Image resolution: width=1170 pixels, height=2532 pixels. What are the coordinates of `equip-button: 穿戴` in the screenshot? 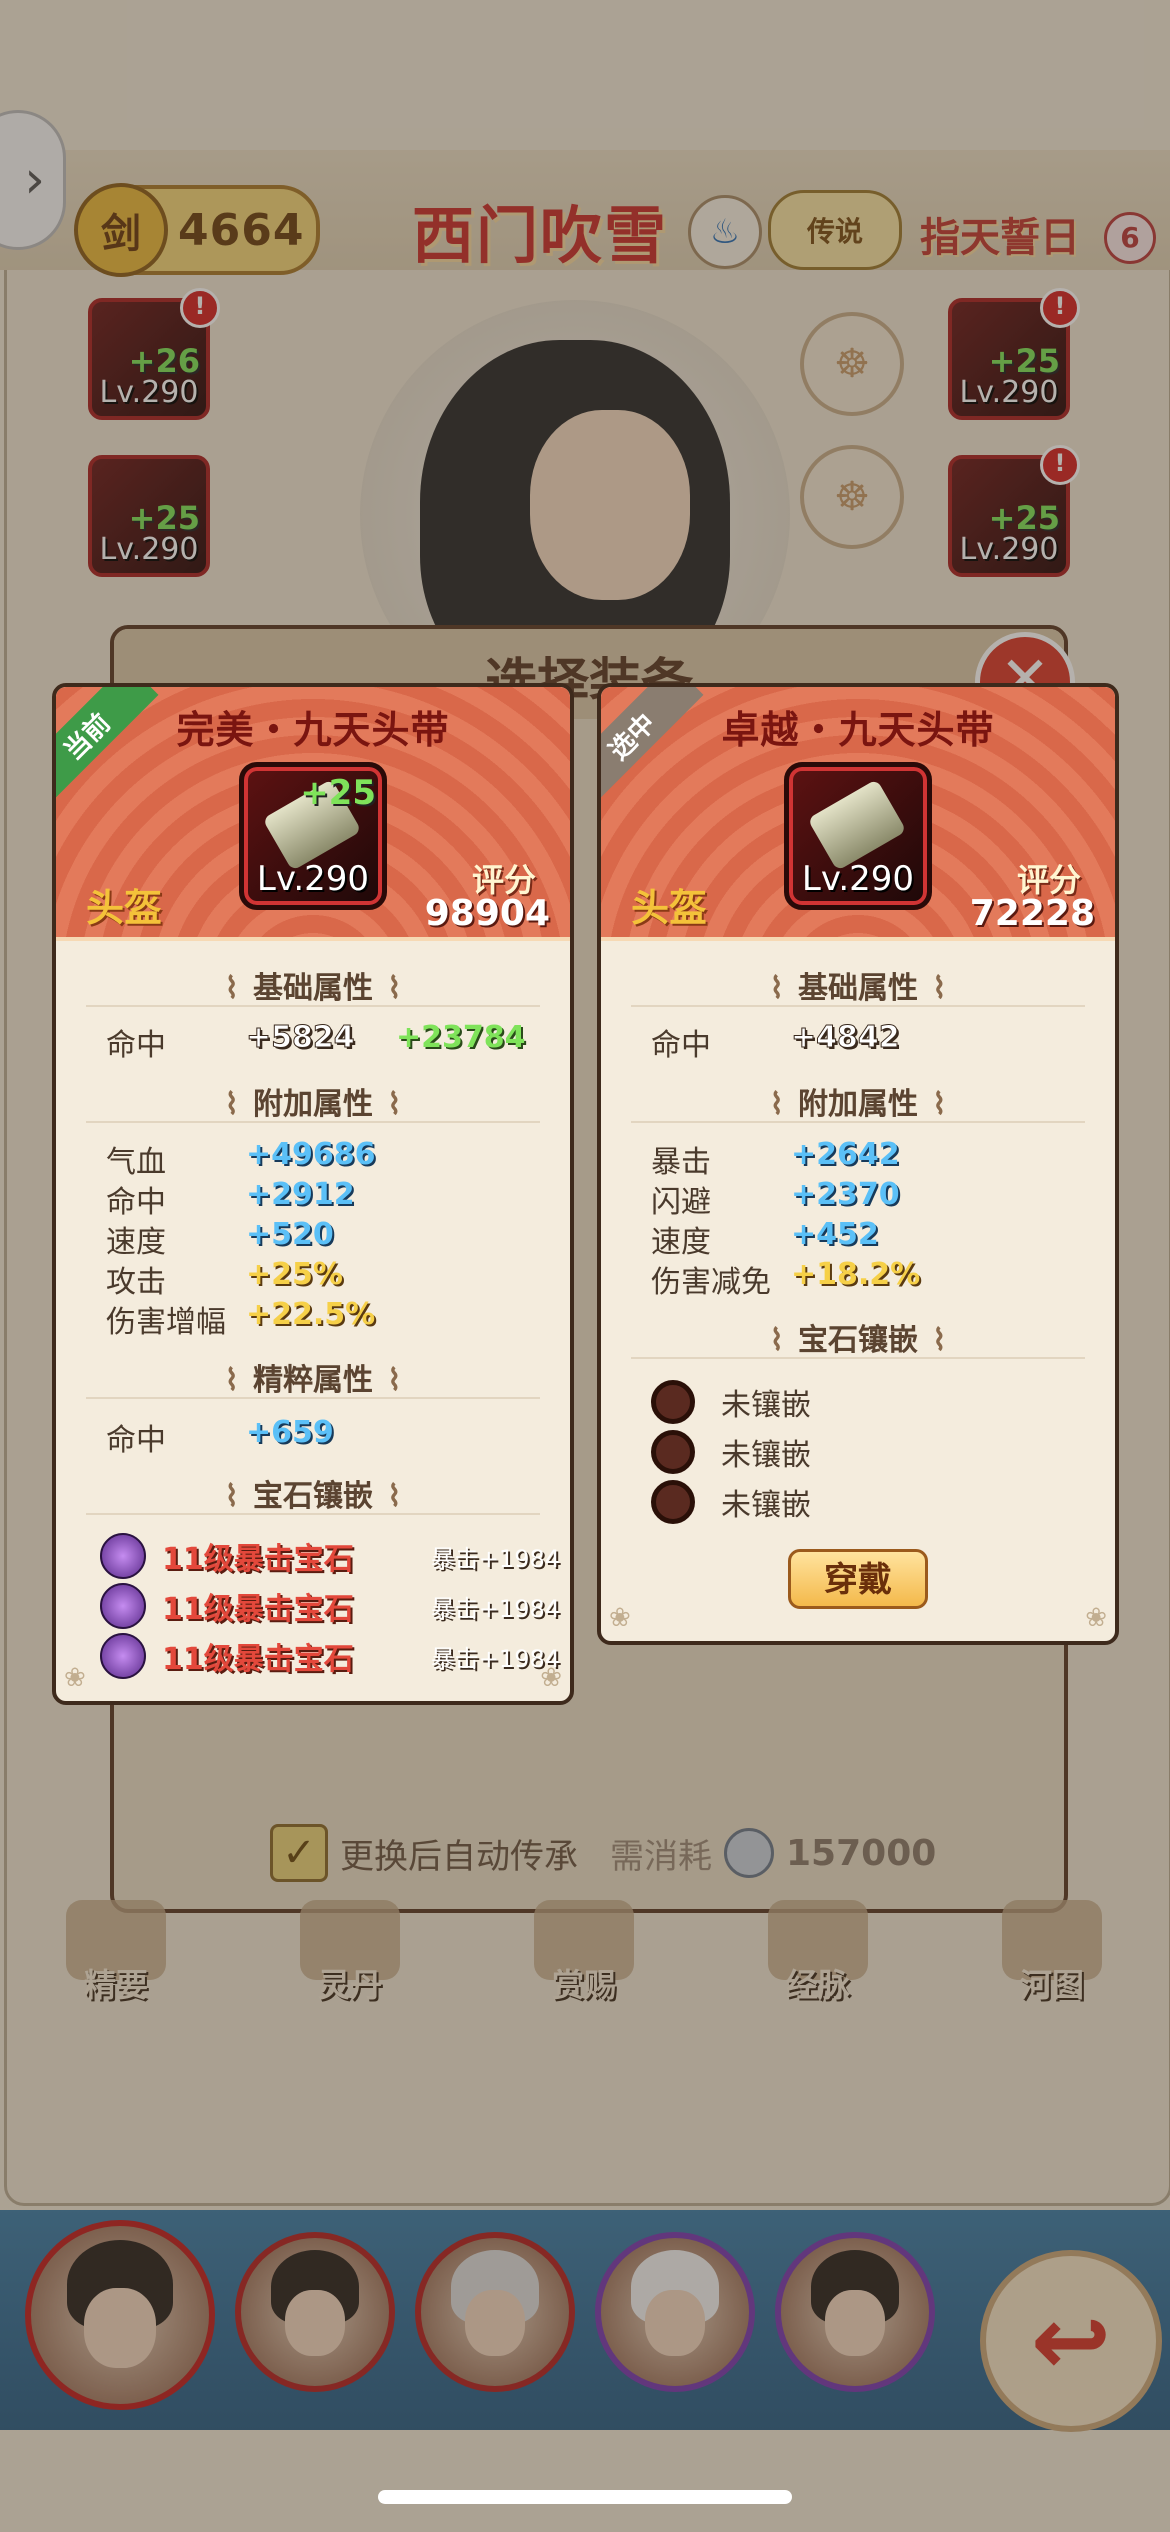 It's located at (858, 1579).